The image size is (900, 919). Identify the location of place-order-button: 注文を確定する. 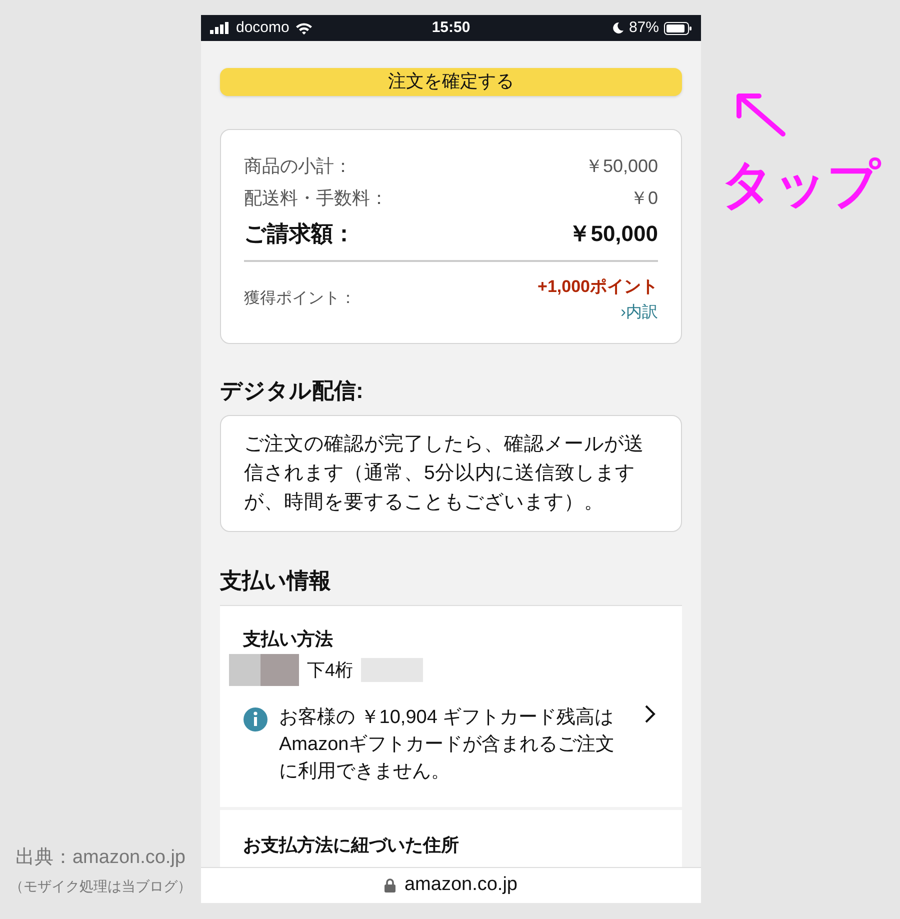
(451, 82).